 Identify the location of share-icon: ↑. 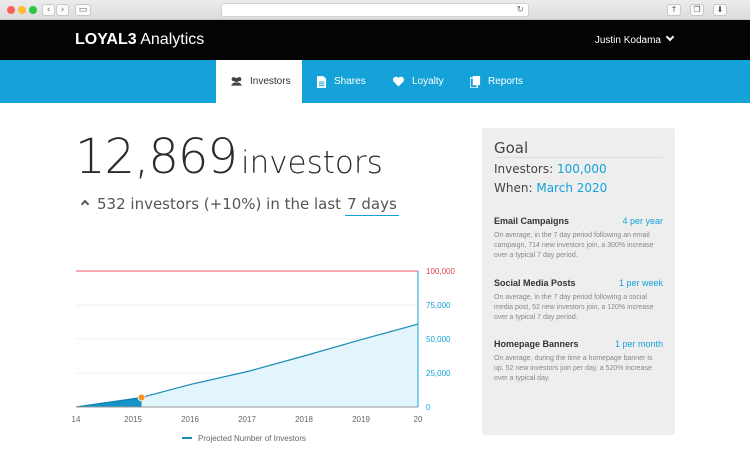
(674, 10).